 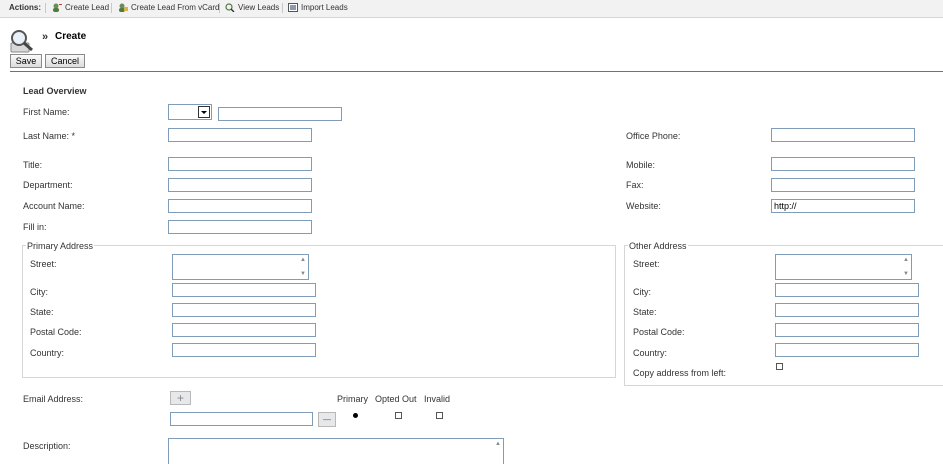 What do you see at coordinates (47, 446) in the screenshot?
I see `description-label: Description:` at bounding box center [47, 446].